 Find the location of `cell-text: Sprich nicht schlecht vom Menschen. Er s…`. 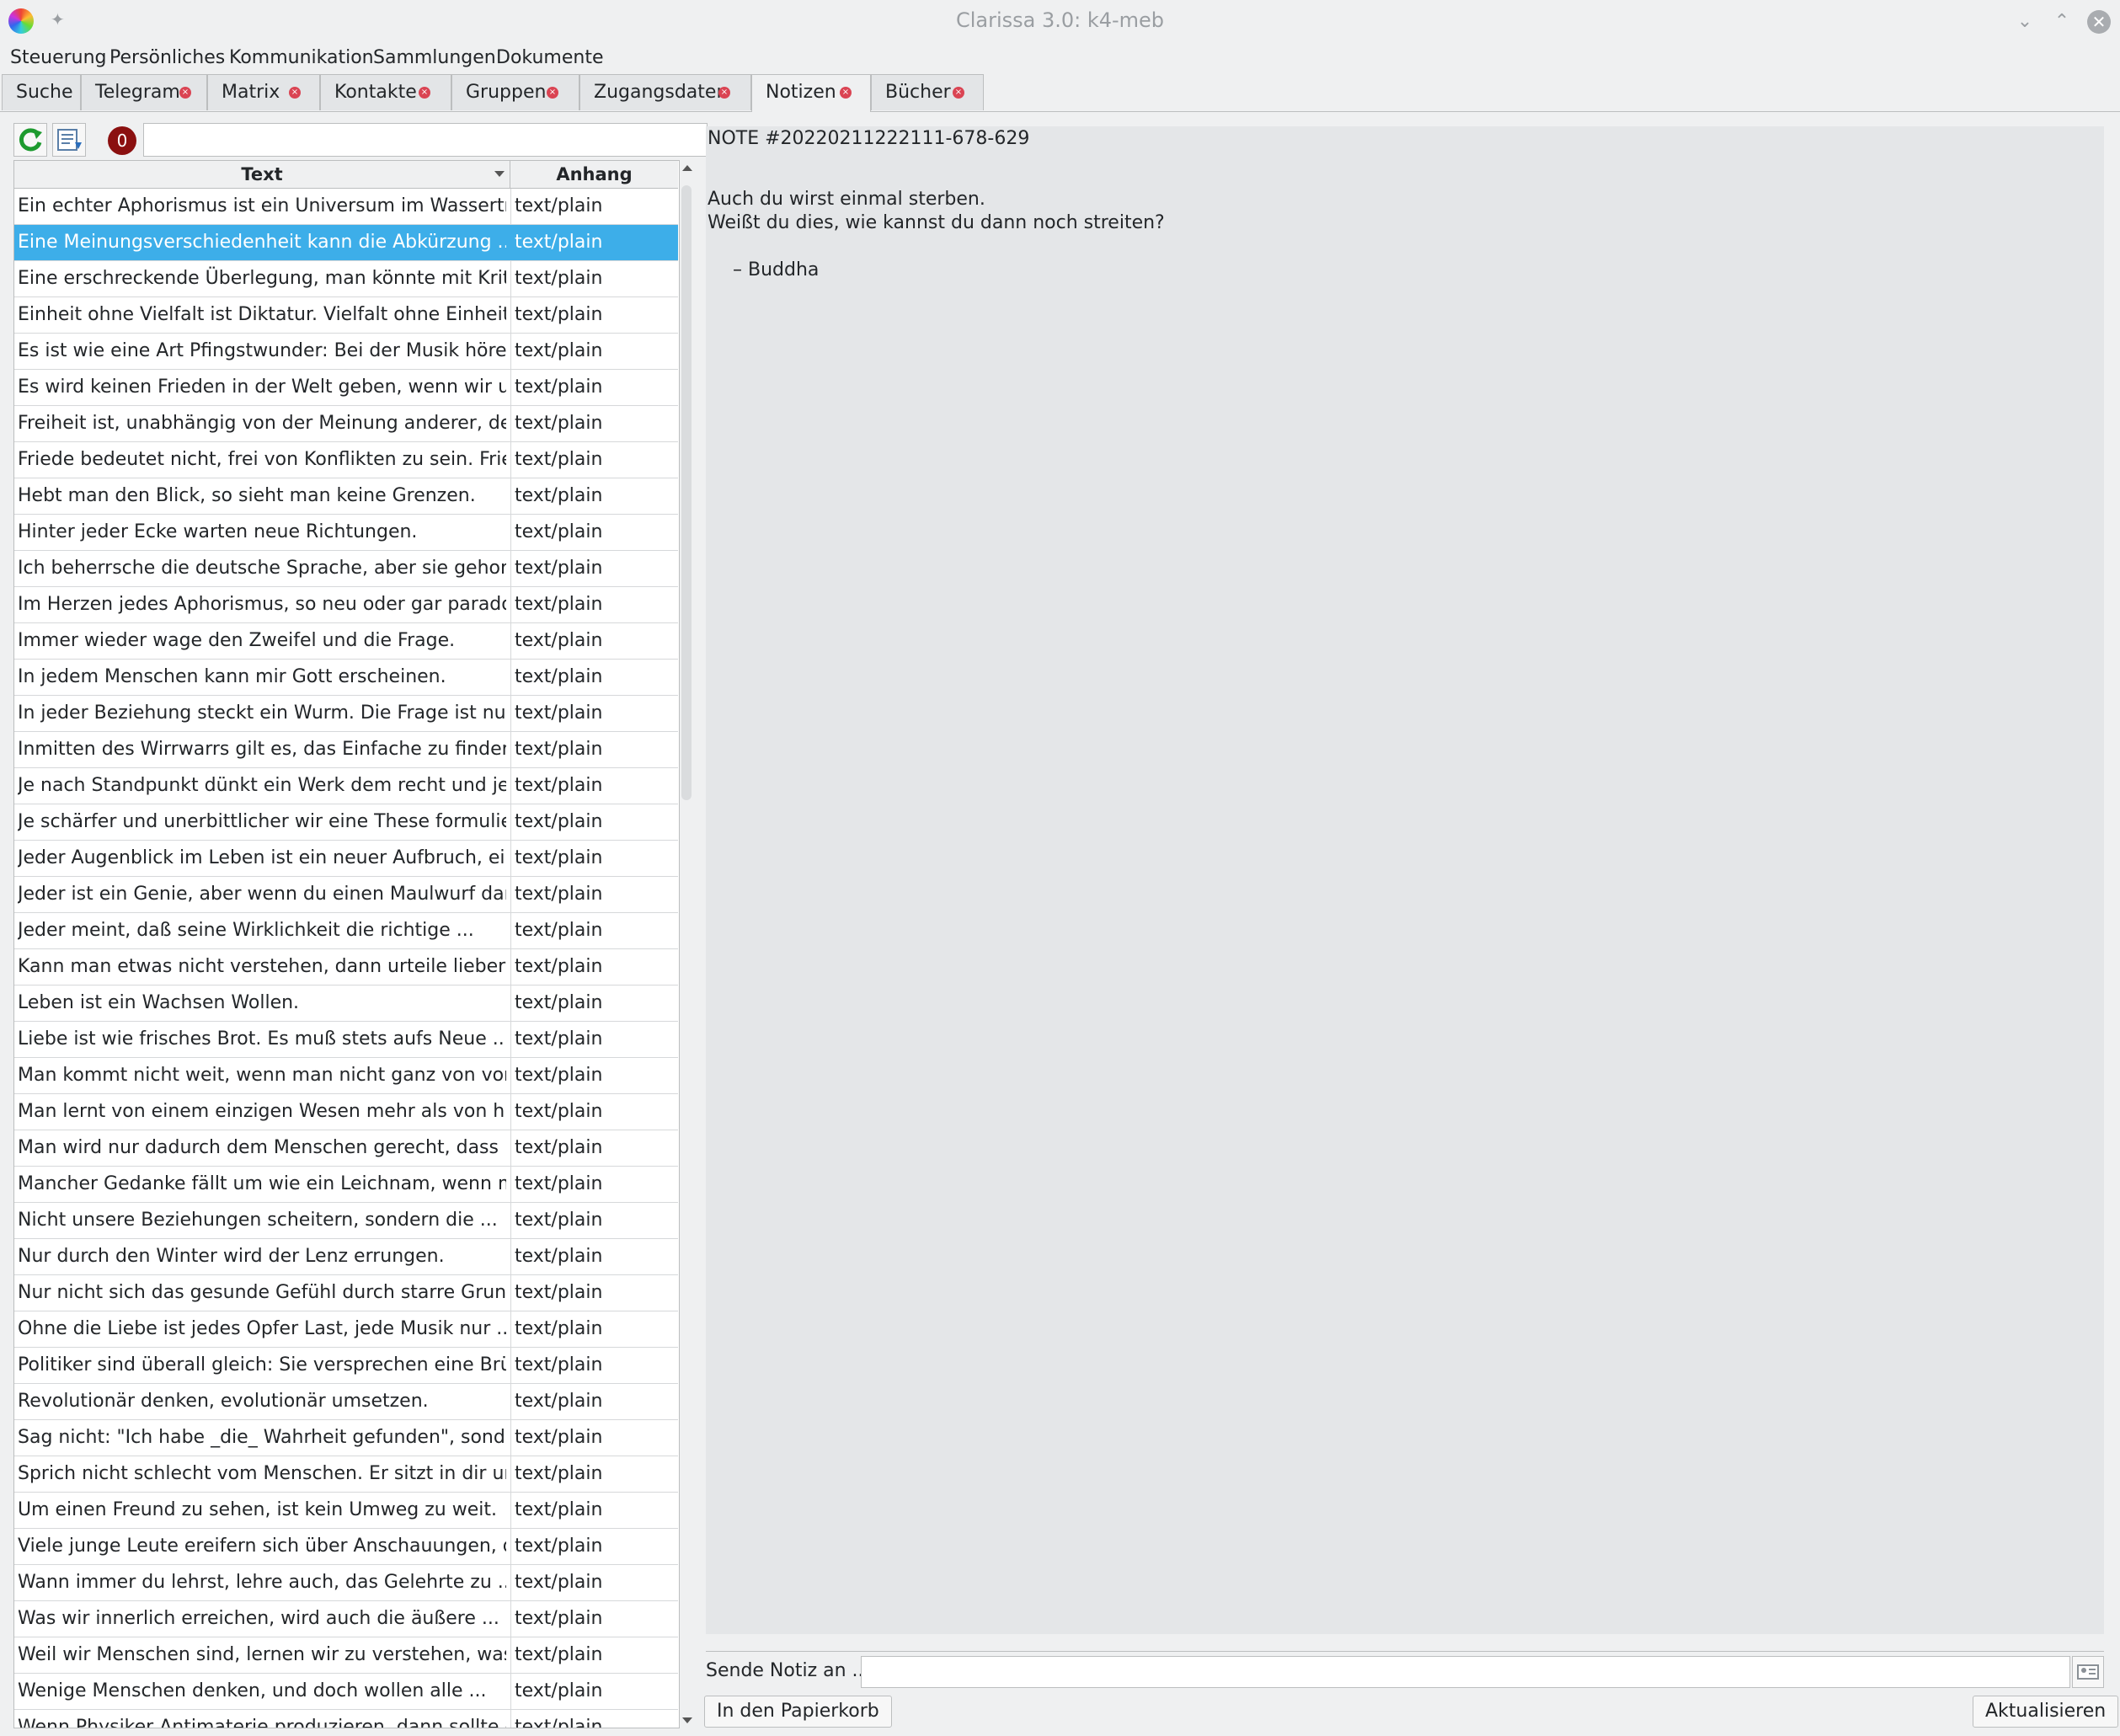

cell-text: Sprich nicht schlecht vom Menschen. Er s… is located at coordinates (262, 1473).